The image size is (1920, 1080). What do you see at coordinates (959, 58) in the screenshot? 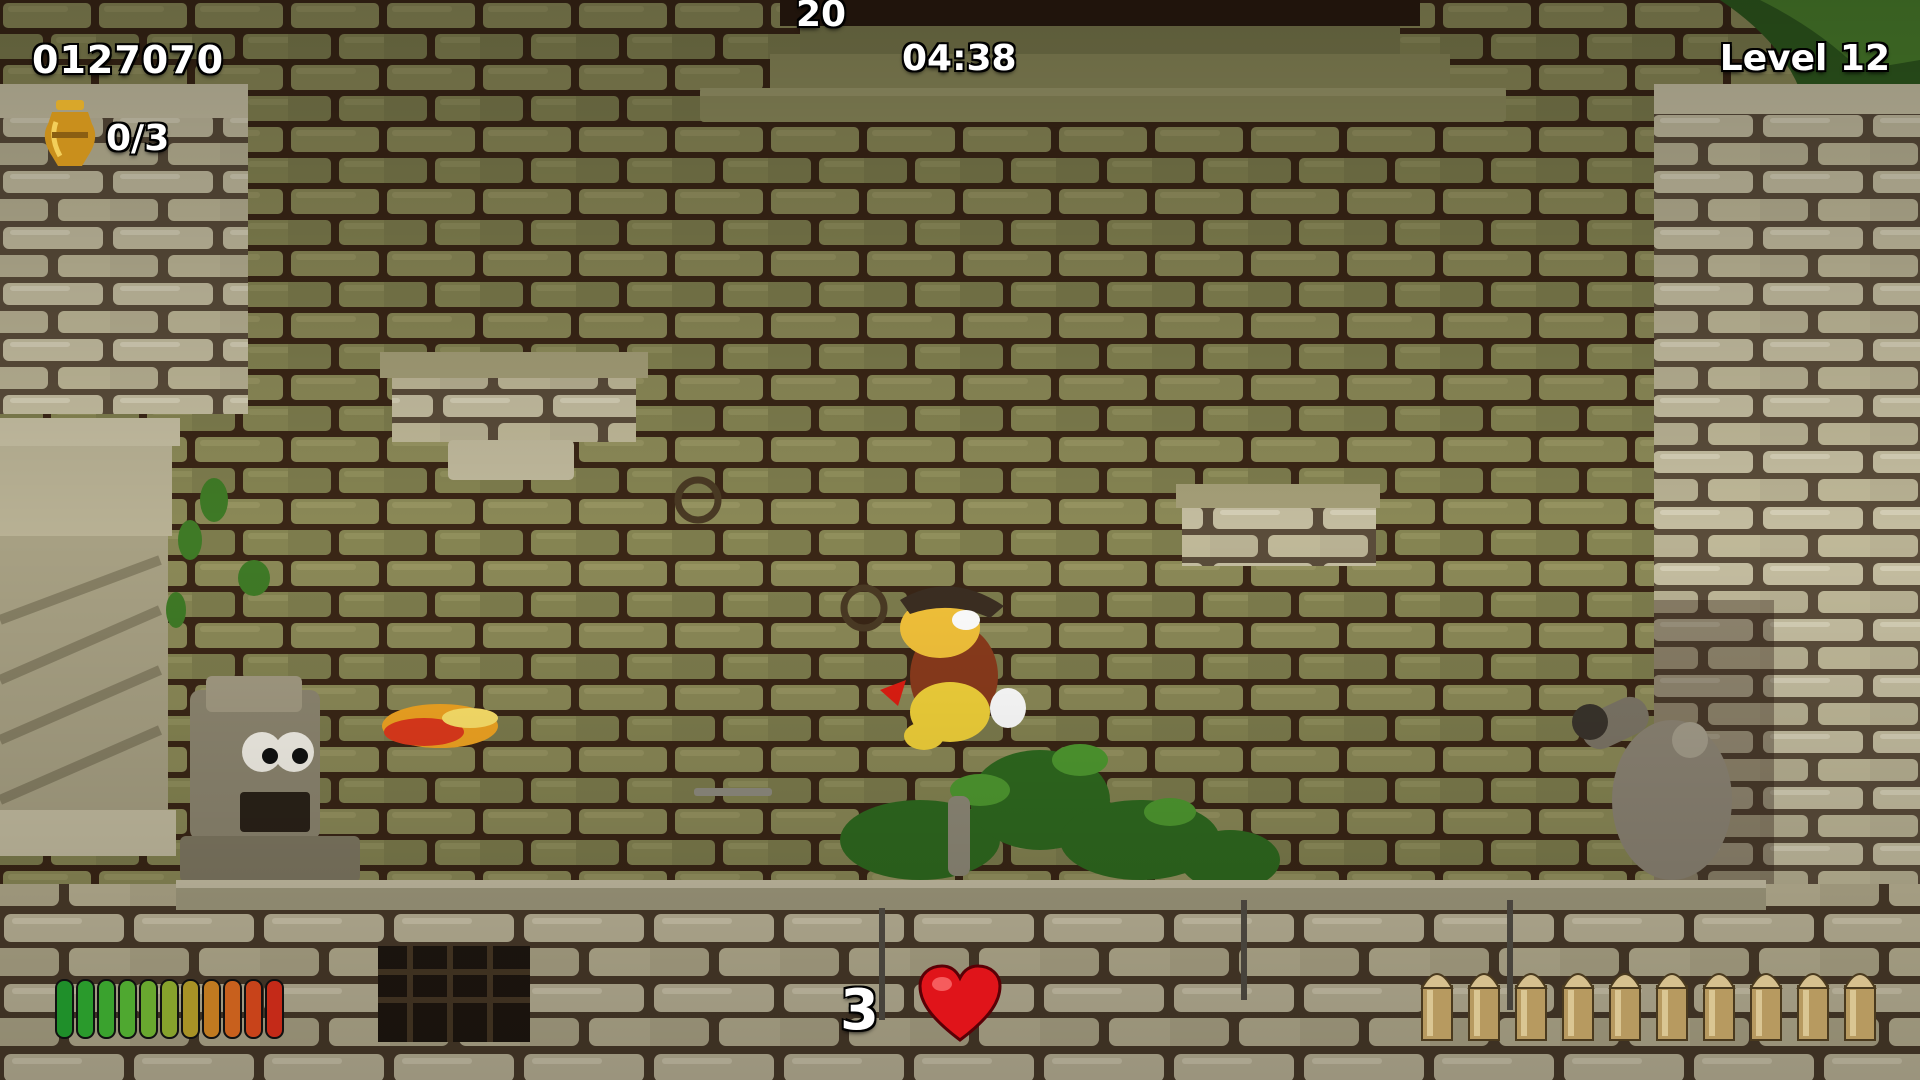
I see `level-timer: 04:38` at bounding box center [959, 58].